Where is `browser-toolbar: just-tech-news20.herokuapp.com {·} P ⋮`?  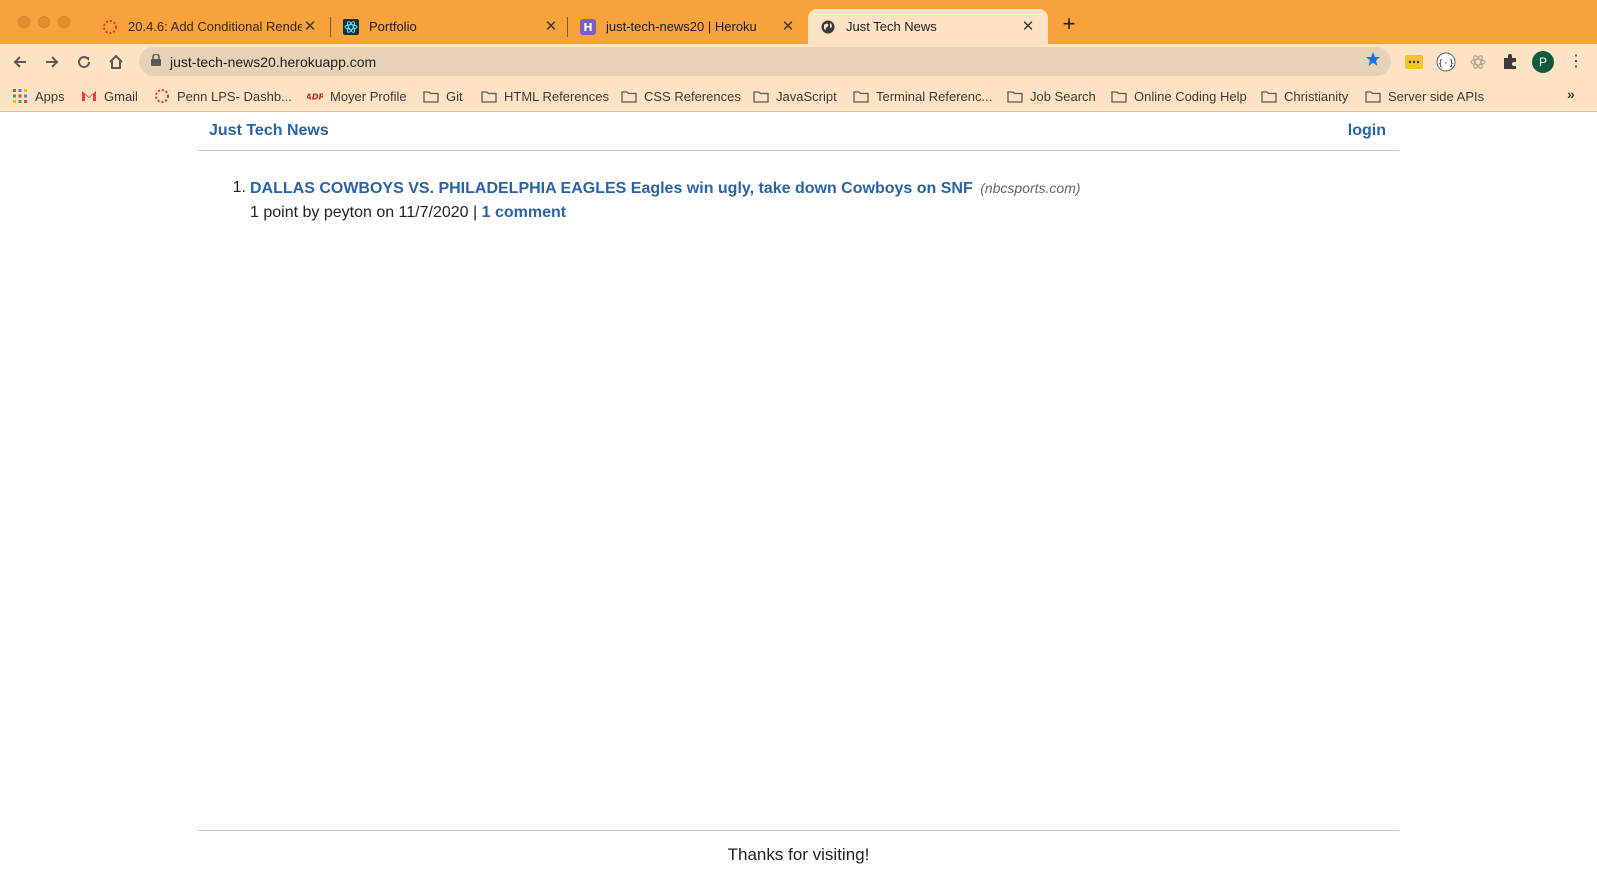 browser-toolbar: just-tech-news20.herokuapp.com {·} P ⋮ is located at coordinates (798, 62).